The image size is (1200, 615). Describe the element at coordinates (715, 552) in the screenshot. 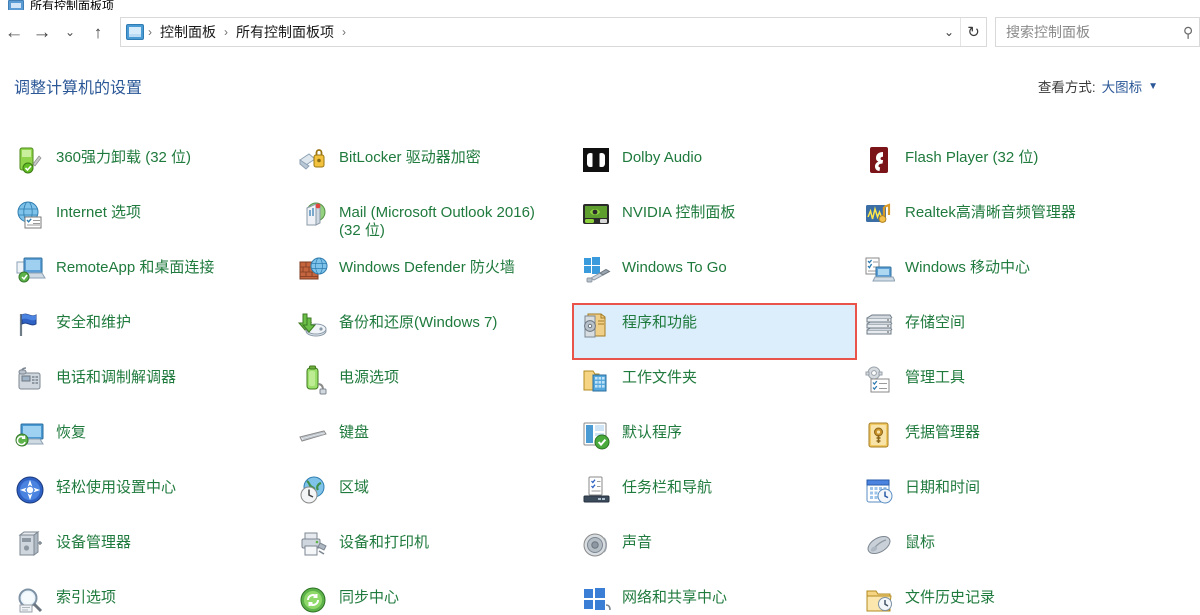

I see `control-panel-item: 声音` at that location.